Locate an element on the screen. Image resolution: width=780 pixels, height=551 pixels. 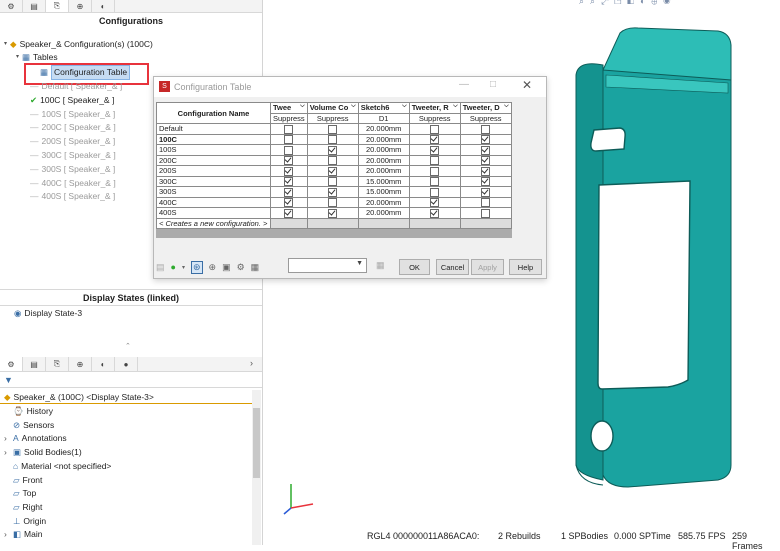
configuration-item: —300S [ Speaker_& ] is located at coordinates (72, 169).